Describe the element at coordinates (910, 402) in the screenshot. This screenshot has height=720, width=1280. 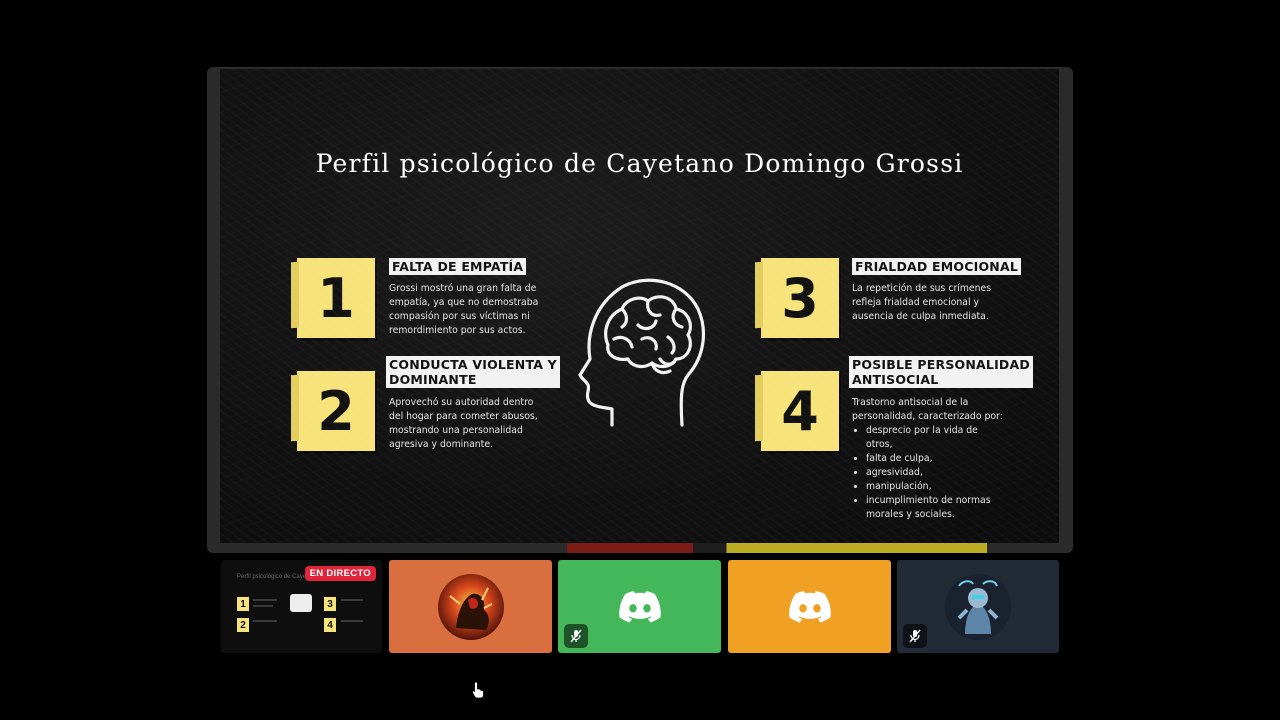
I see `desc-line: Trastorno antisocial de la` at that location.